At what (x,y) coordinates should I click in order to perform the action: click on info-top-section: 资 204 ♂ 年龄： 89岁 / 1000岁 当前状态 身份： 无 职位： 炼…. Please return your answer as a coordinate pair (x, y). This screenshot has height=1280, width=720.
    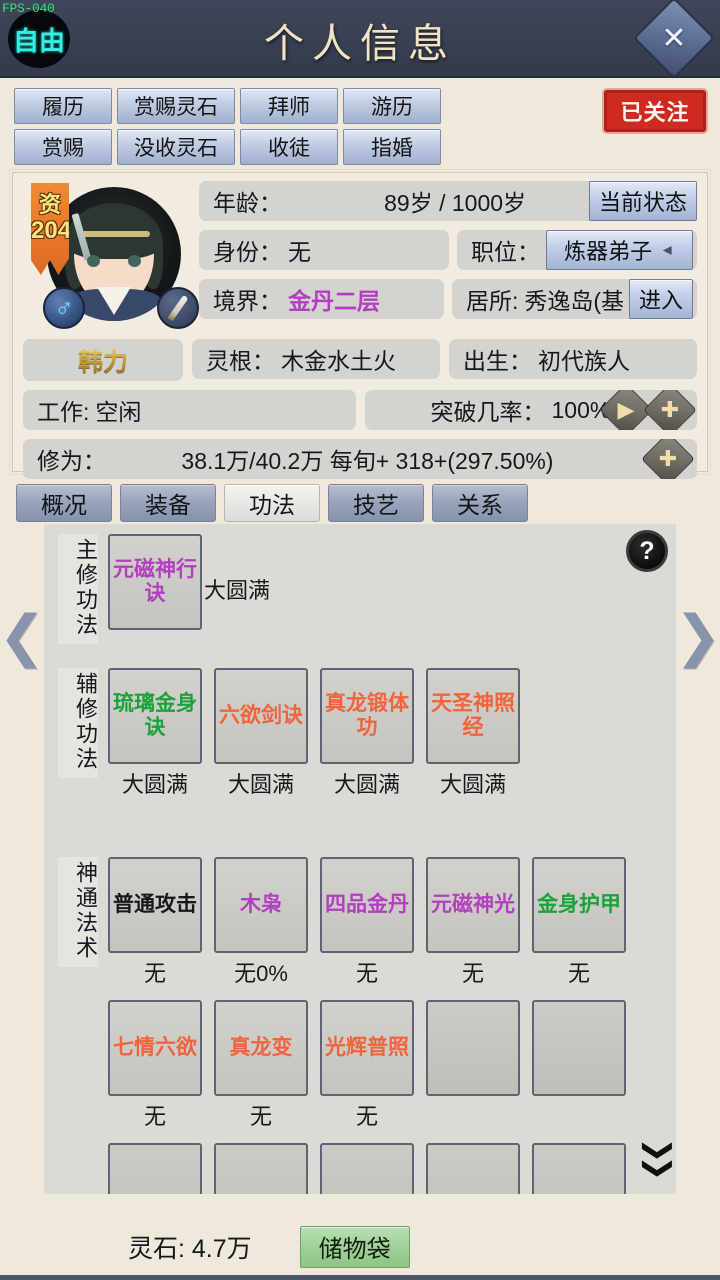
    Looking at the image, I should click on (360, 256).